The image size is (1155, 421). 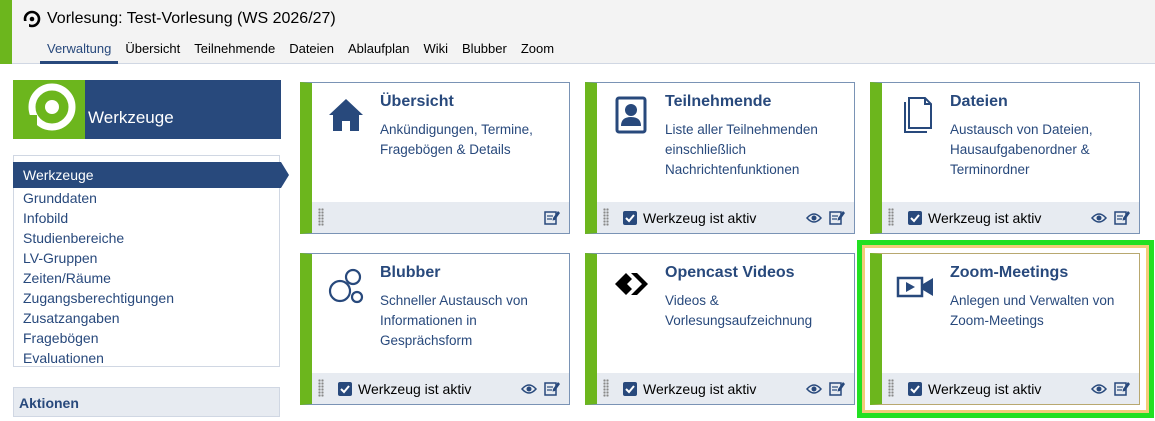 I want to click on nav-tab-uebersicht: Übersicht, so click(x=152, y=52).